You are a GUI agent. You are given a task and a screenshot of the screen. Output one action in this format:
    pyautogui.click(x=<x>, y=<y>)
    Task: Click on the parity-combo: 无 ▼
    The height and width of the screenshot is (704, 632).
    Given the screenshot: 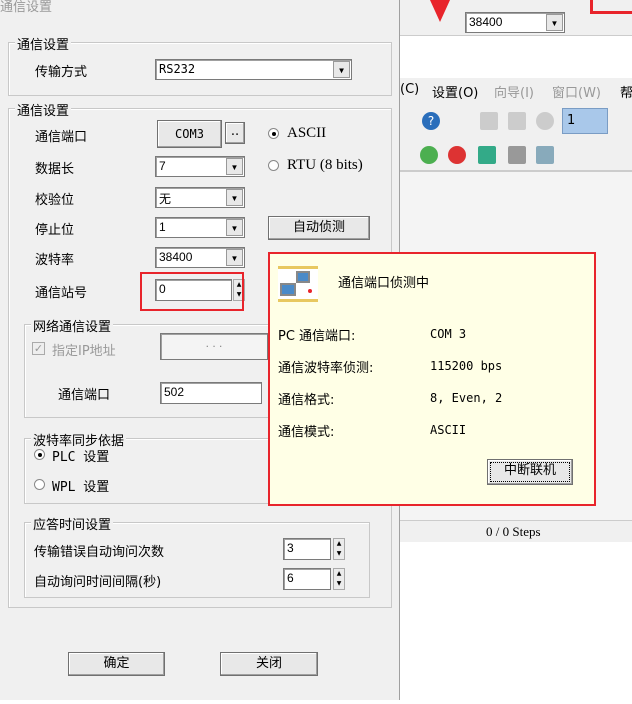 What is the action you would take?
    pyautogui.click(x=200, y=197)
    